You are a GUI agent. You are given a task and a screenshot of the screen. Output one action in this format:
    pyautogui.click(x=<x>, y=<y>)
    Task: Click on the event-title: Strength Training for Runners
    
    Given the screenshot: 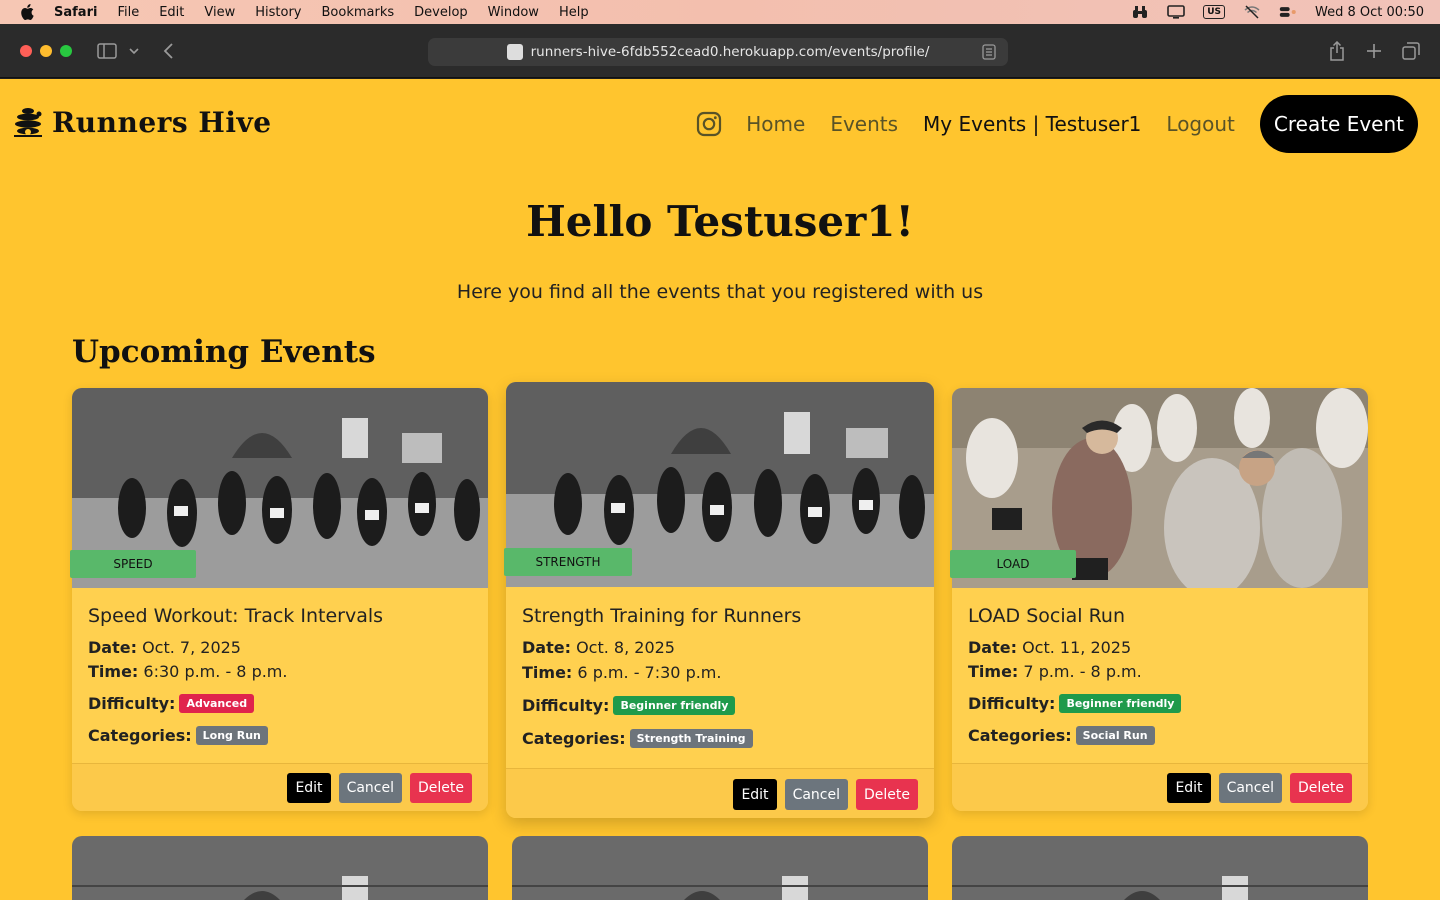 What is the action you would take?
    pyautogui.click(x=661, y=616)
    